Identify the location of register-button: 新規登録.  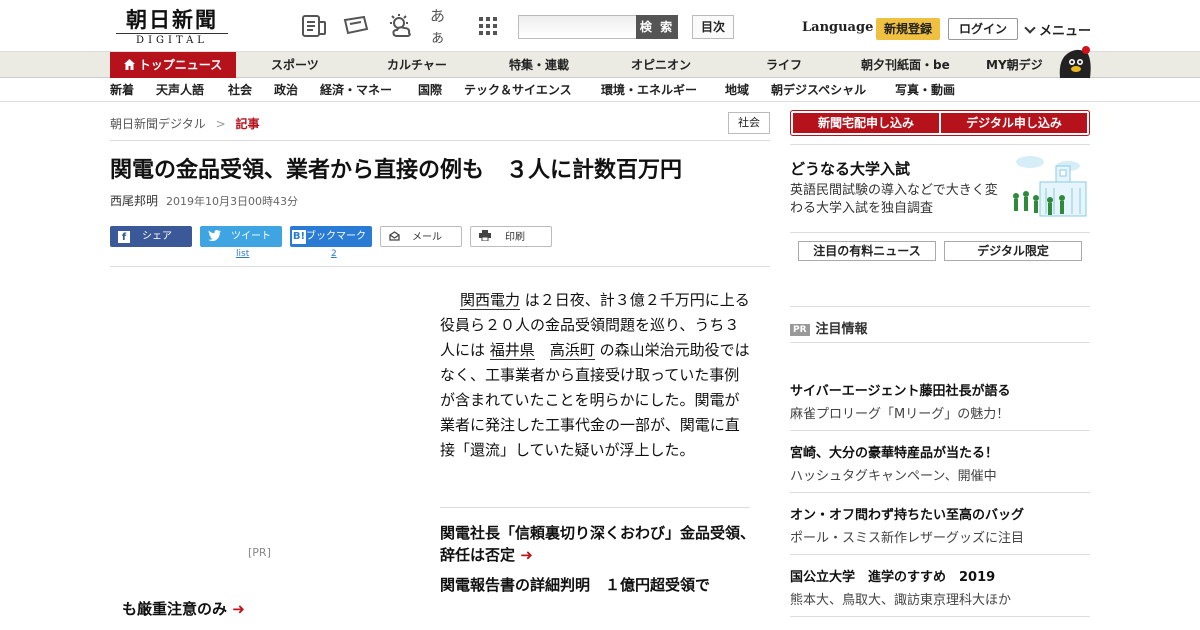
(908, 29).